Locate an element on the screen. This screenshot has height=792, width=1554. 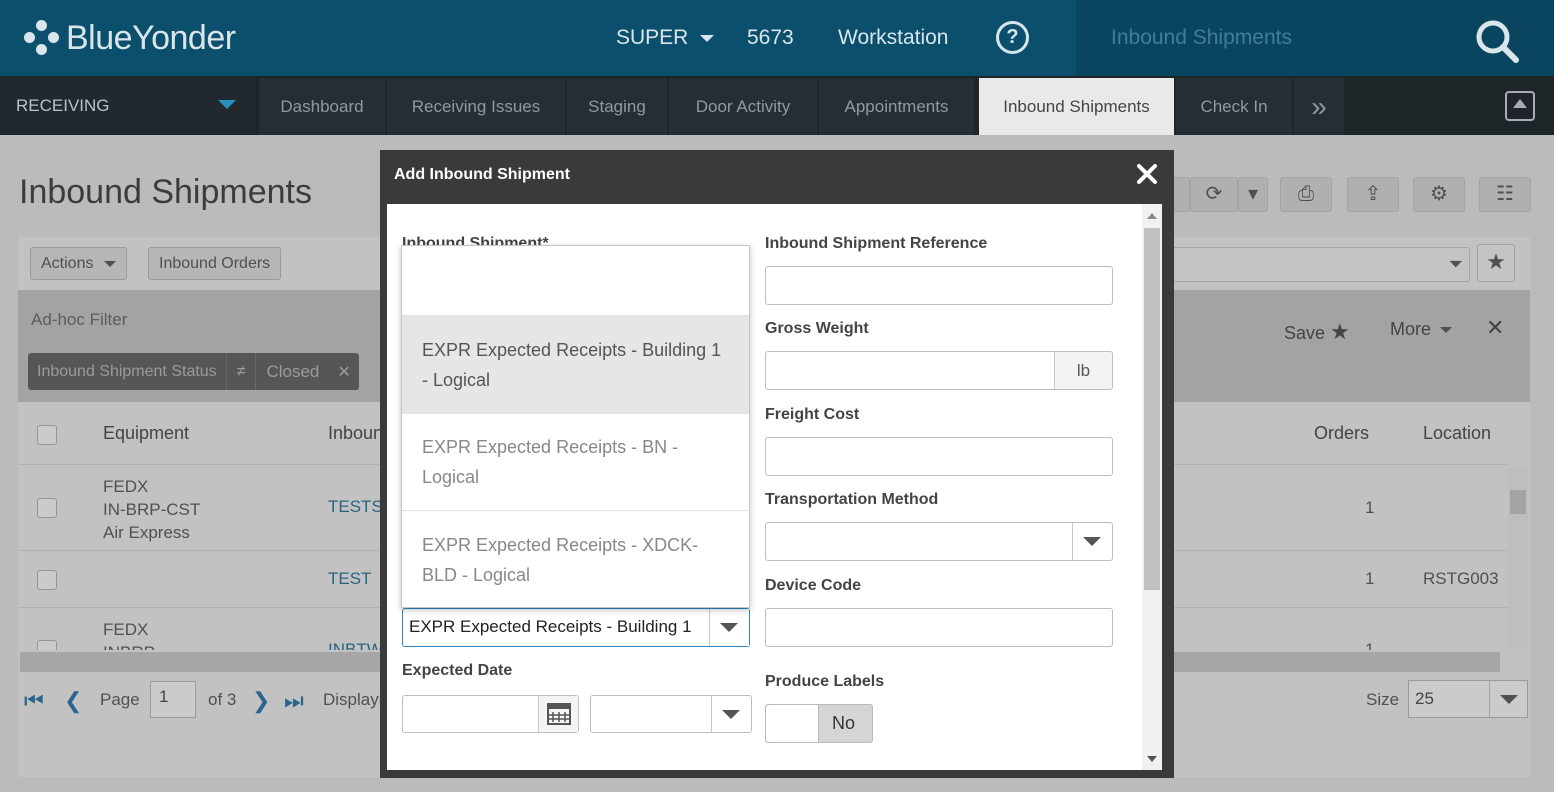
inbound-shipment-select: EXPR Expected Receipts - Building 1 is located at coordinates (576, 627).